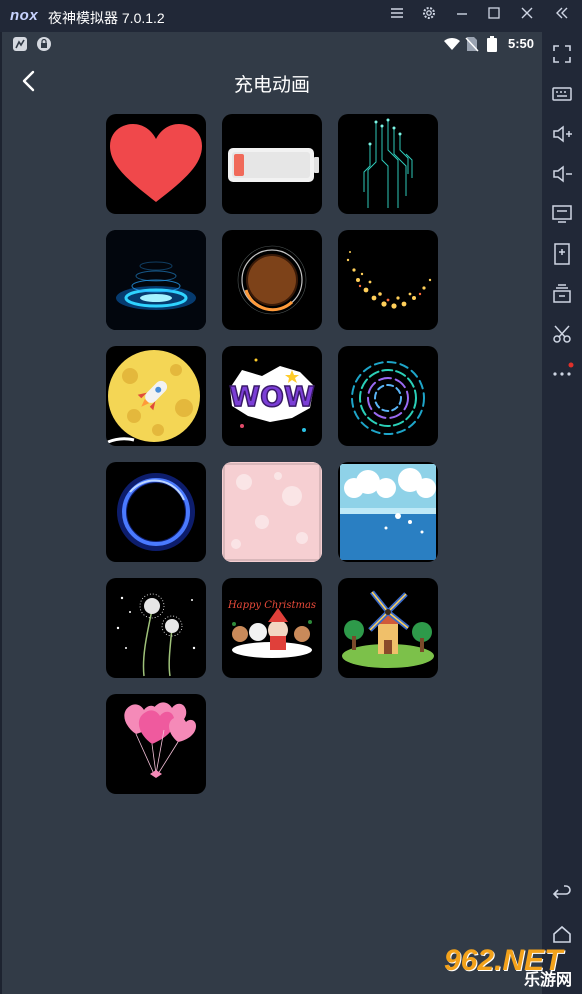  Describe the element at coordinates (397, 16) in the screenshot. I see `menu-icon` at that location.